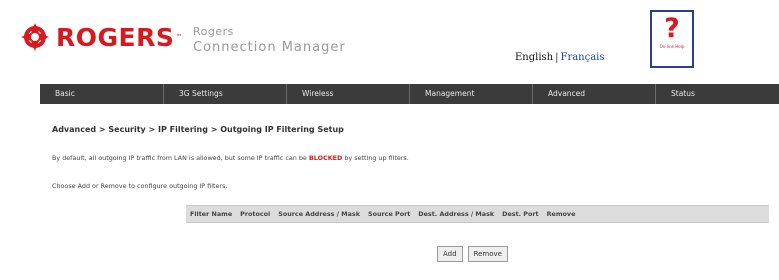 The image size is (779, 280). Describe the element at coordinates (672, 46) in the screenshot. I see `help-caption: On-line Help` at that location.